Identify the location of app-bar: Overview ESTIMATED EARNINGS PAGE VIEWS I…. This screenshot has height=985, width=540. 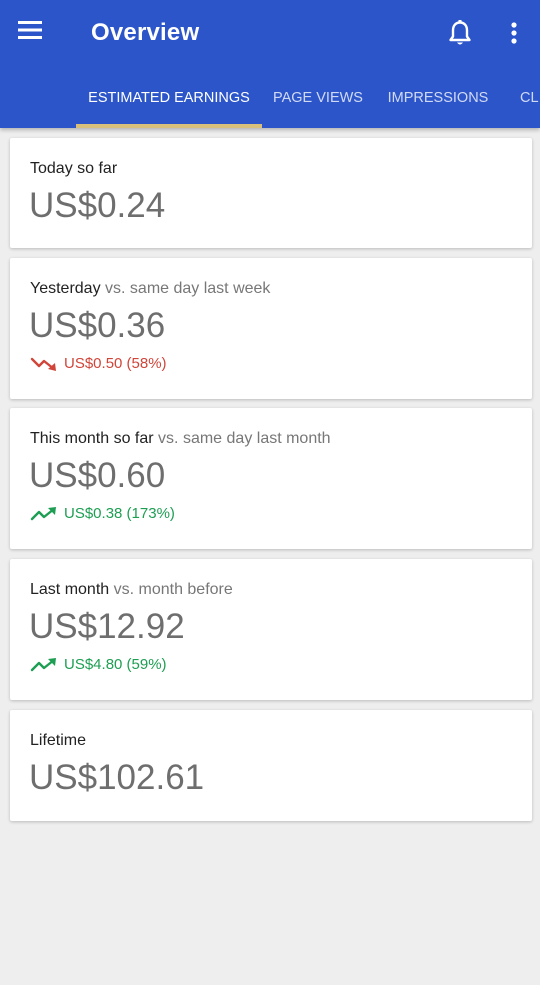
(270, 64).